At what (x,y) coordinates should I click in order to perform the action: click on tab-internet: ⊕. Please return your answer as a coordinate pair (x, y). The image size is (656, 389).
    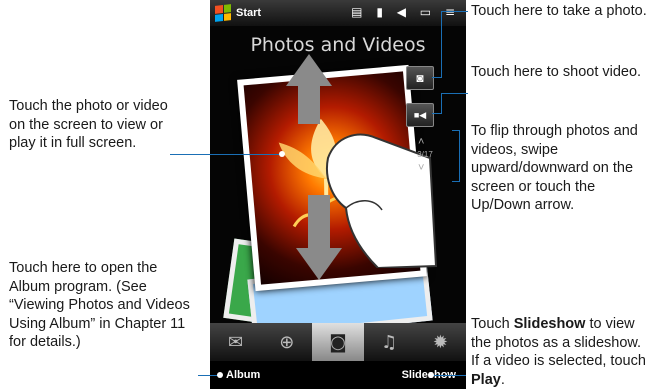
    Looking at the image, I should click on (286, 342).